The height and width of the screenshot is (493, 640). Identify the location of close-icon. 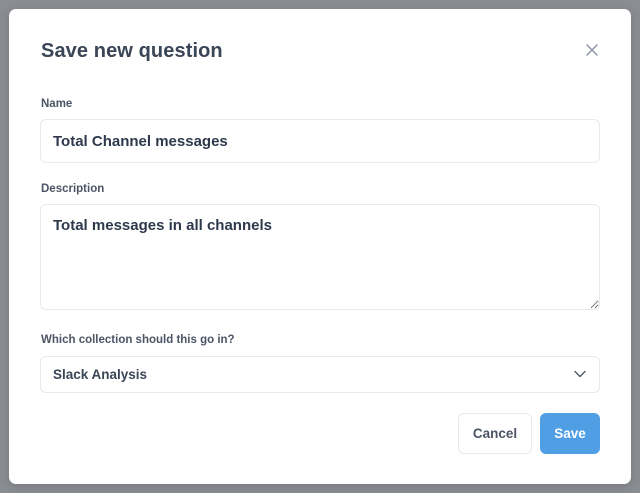
(592, 50).